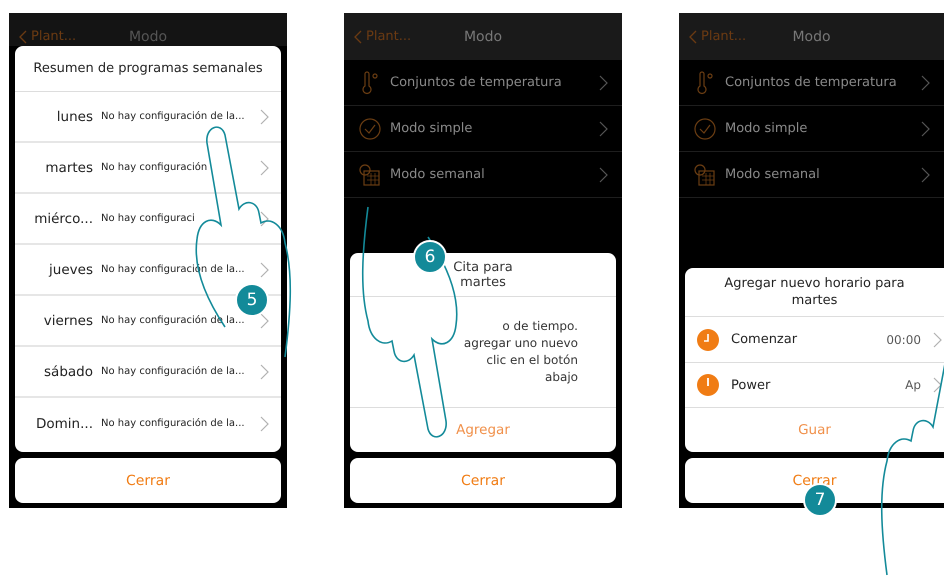  What do you see at coordinates (814, 293) in the screenshot?
I see `dialog-title: Agregar nuevo horario para martes` at bounding box center [814, 293].